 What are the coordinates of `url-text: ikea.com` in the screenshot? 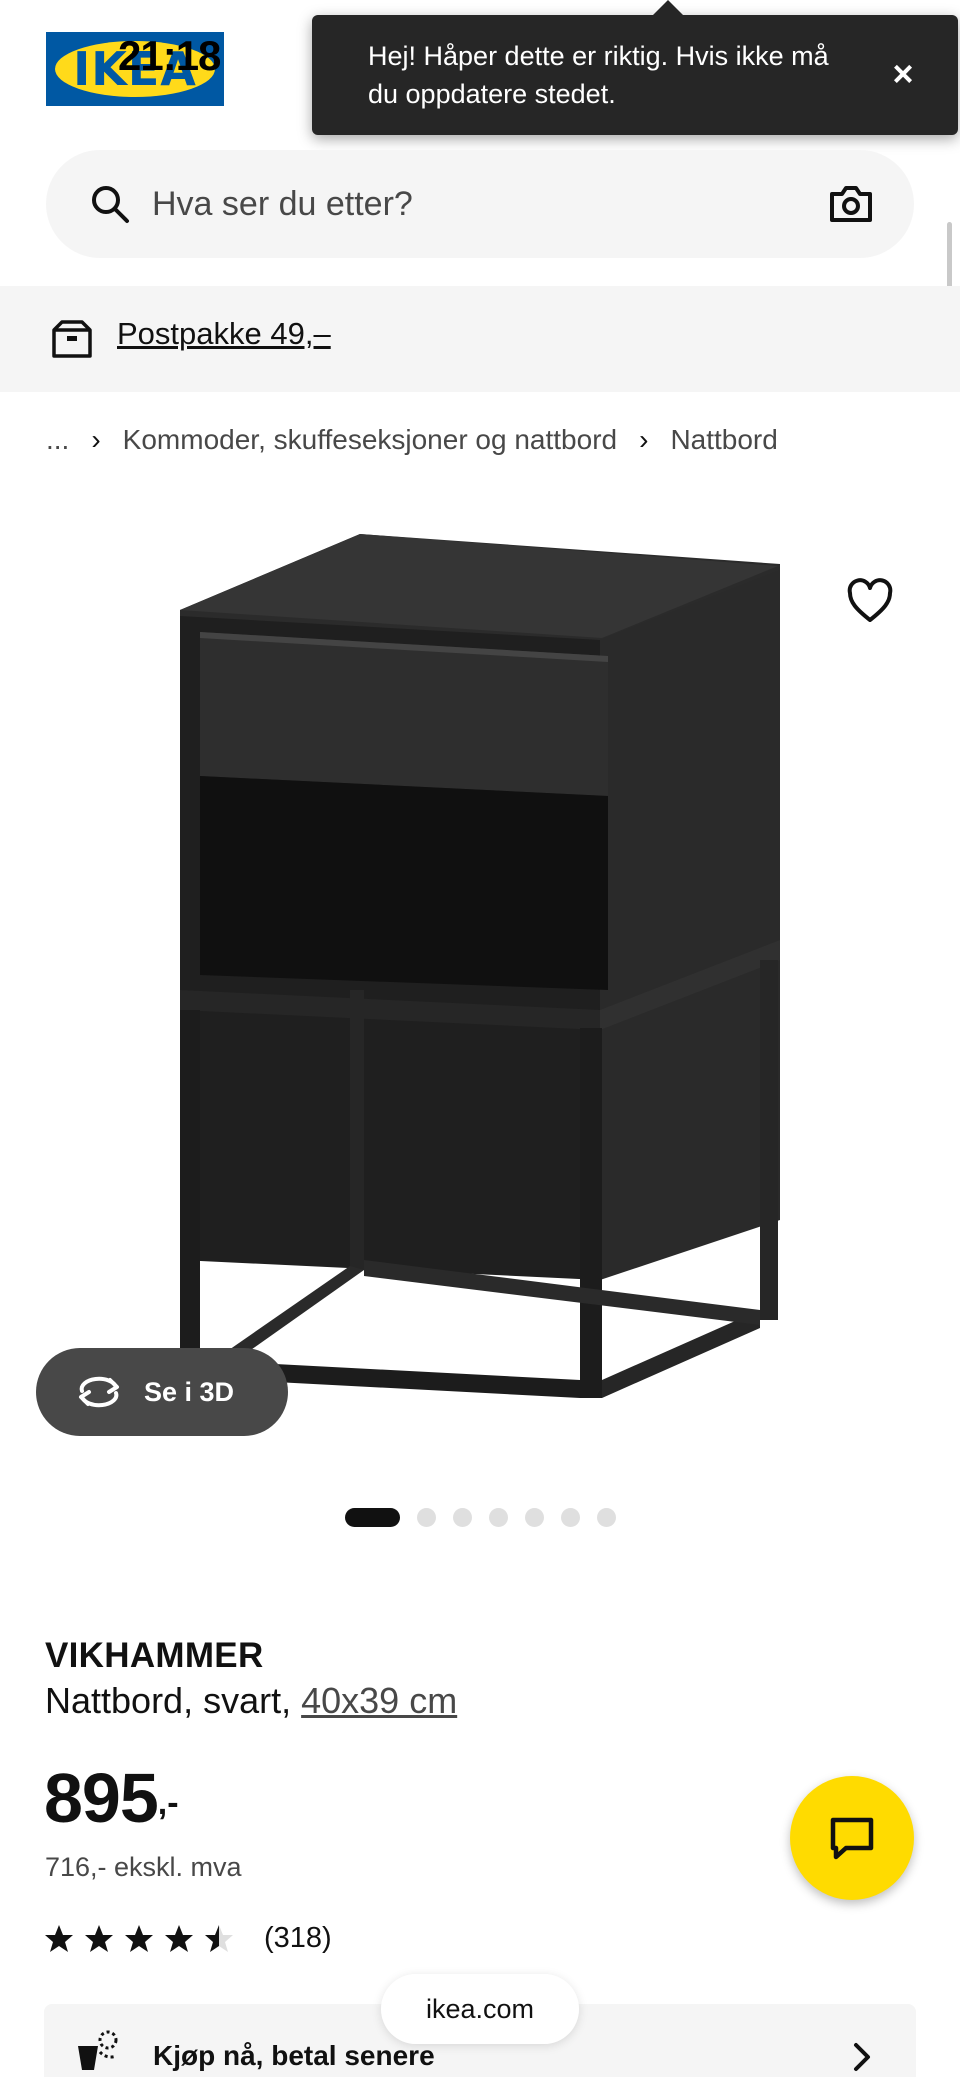 It's located at (480, 2008).